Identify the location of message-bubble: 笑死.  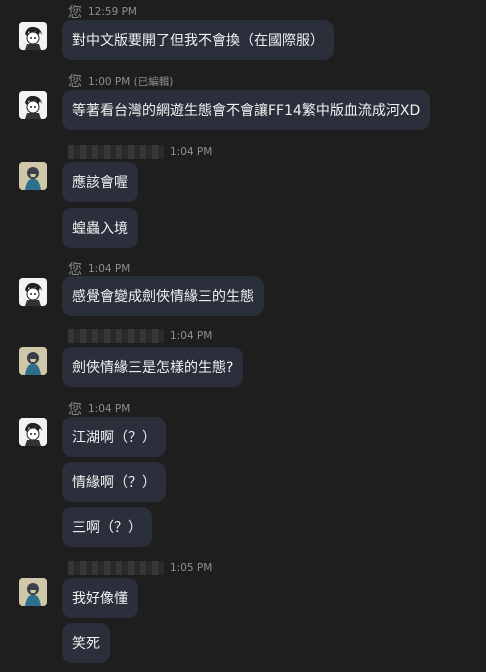
(86, 643).